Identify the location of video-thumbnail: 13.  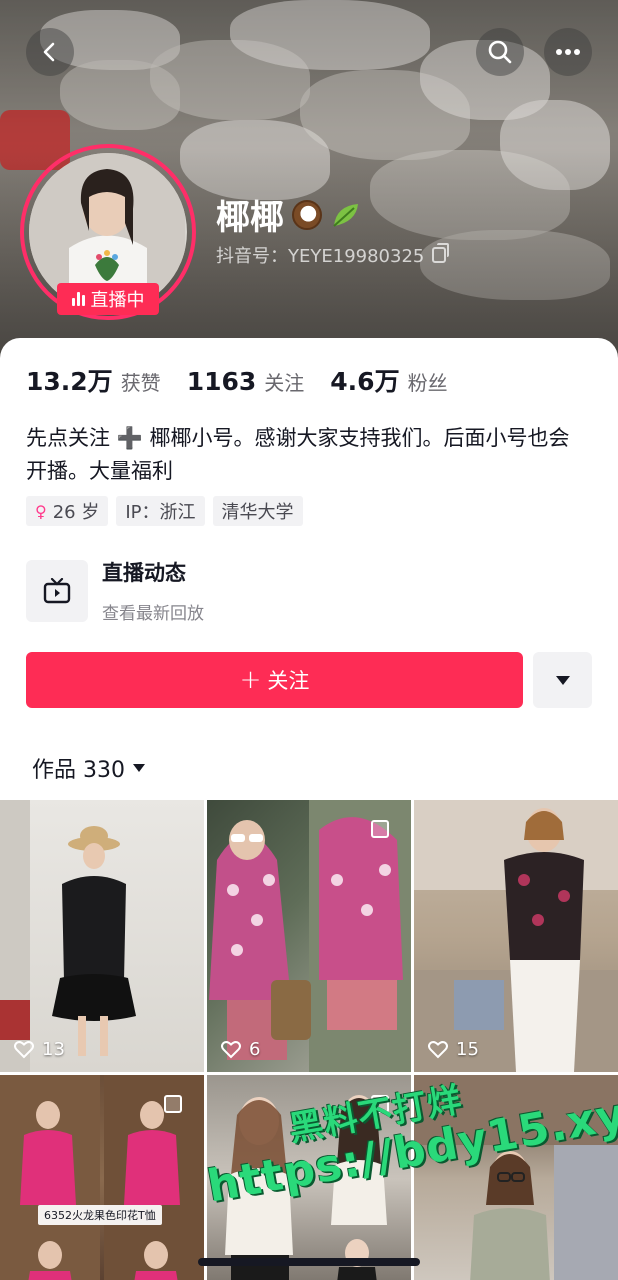
(102, 936).